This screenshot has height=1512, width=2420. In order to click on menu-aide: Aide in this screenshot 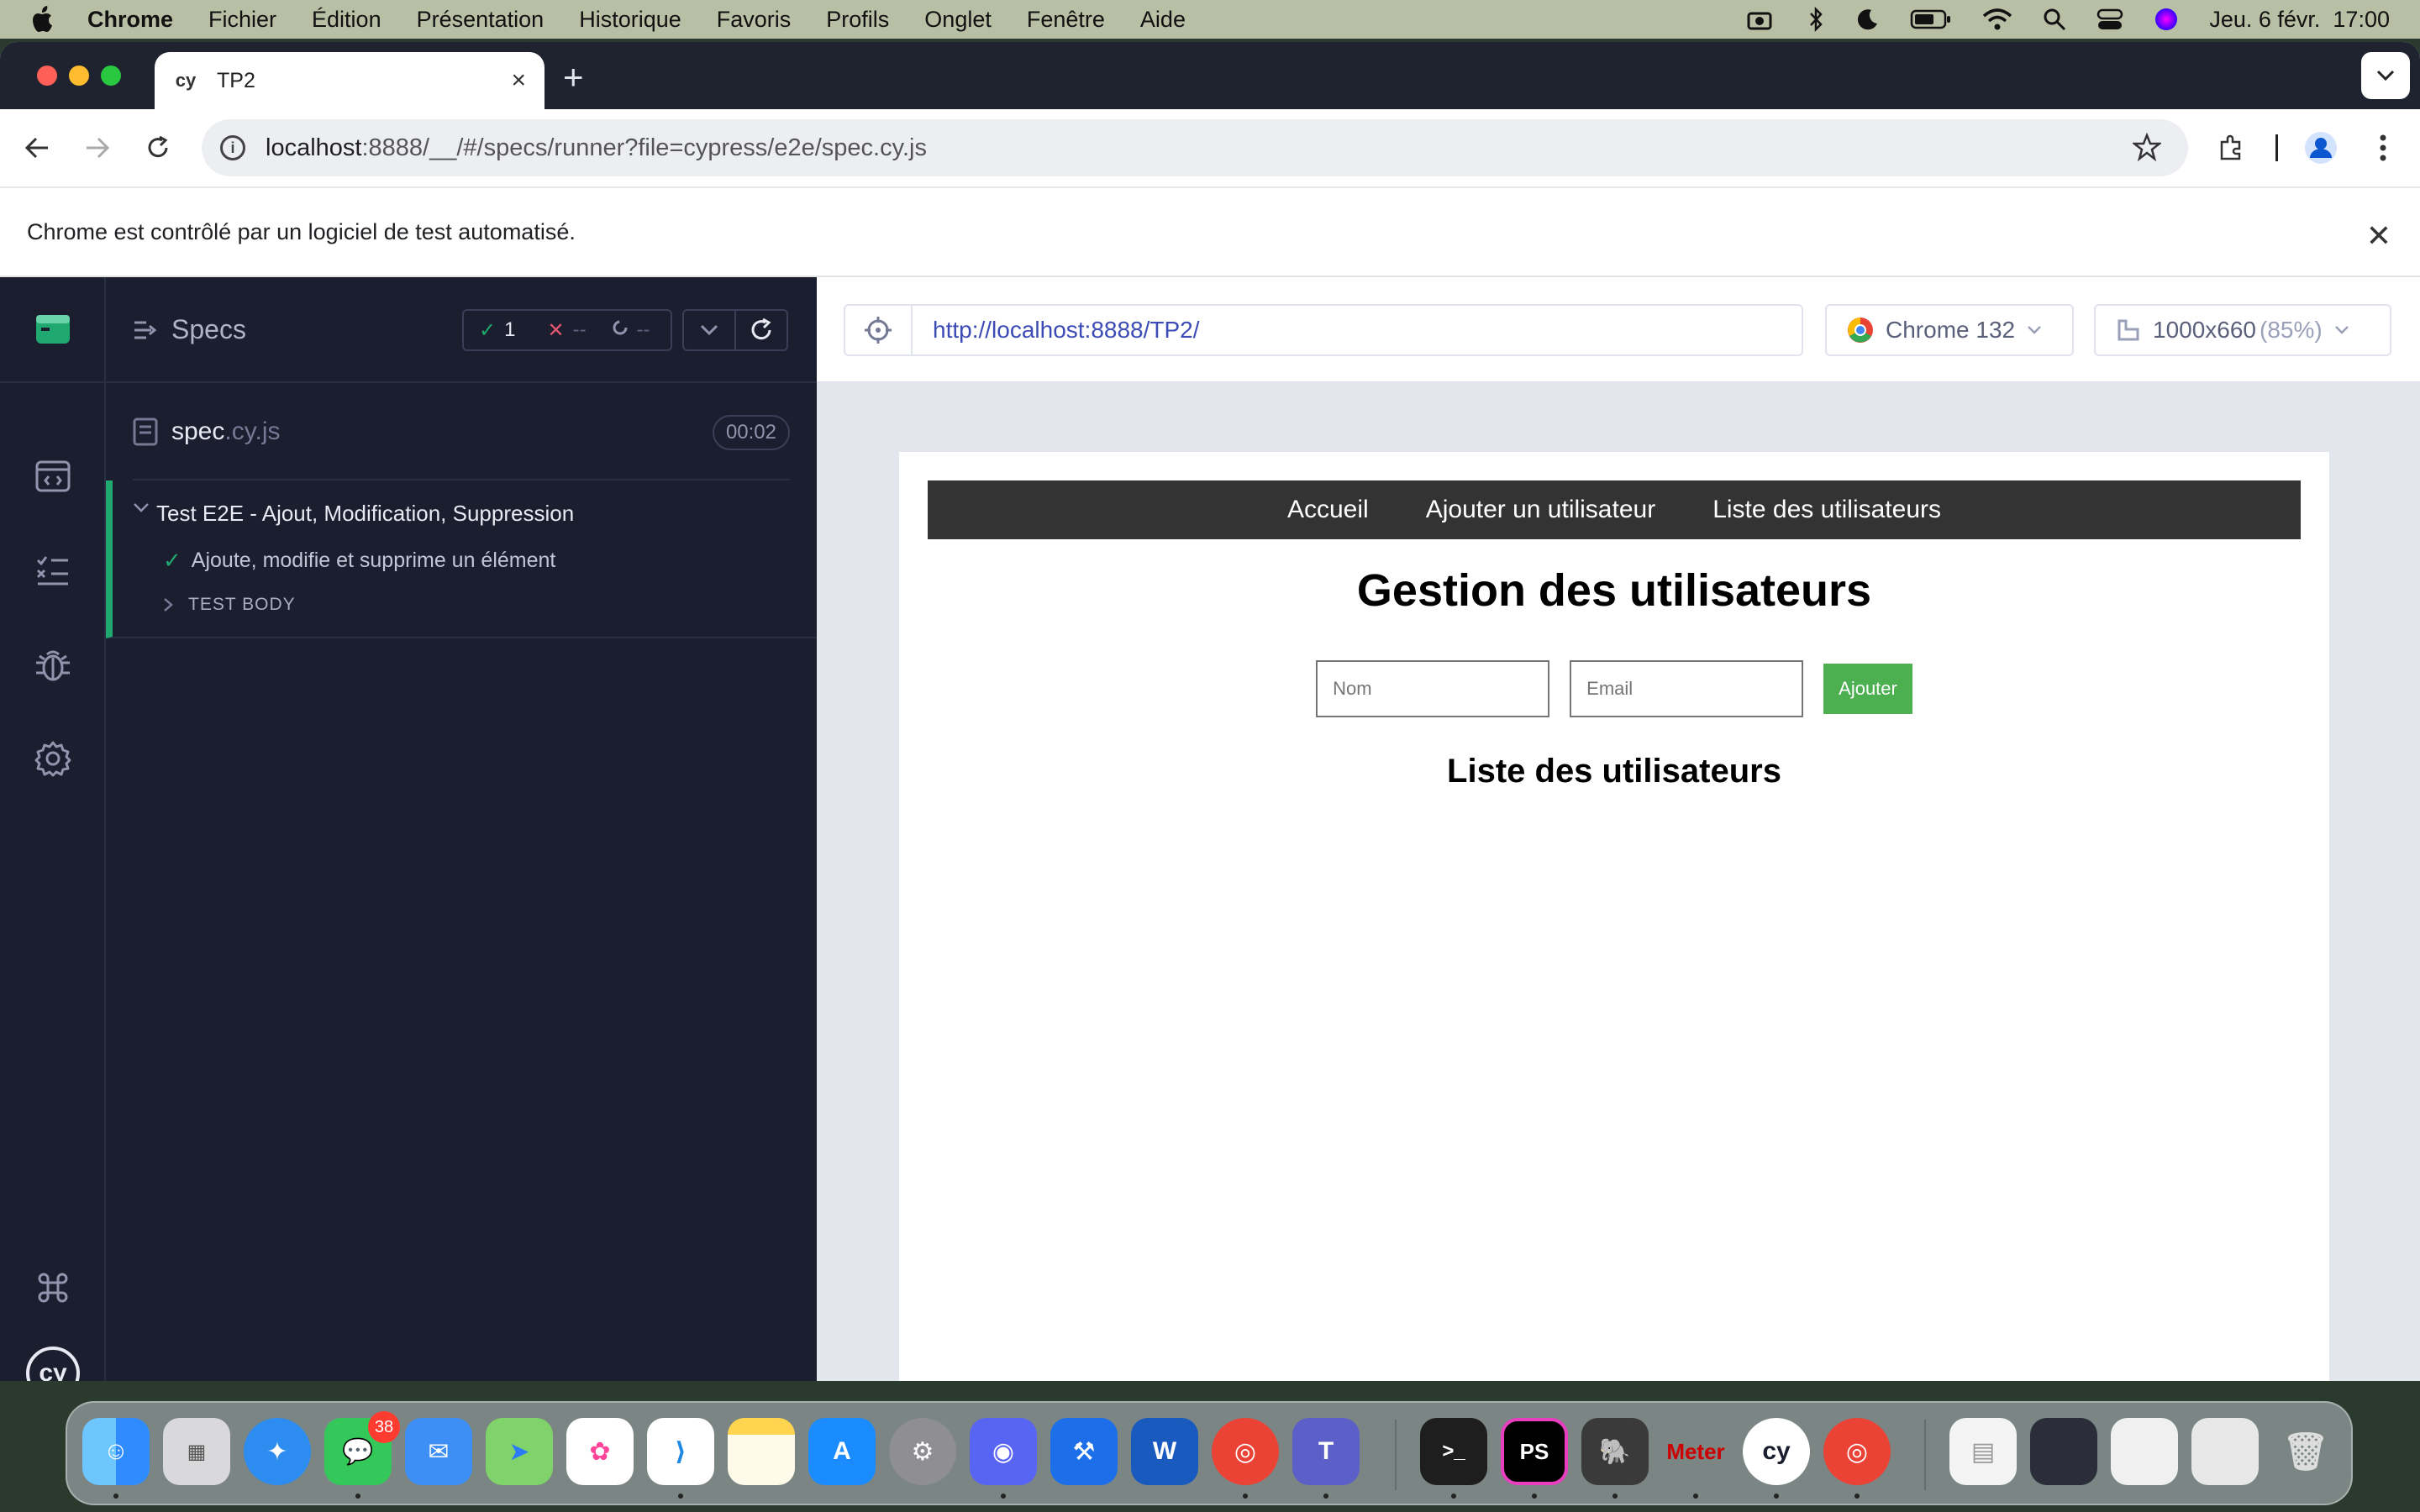, I will do `click(1163, 20)`.